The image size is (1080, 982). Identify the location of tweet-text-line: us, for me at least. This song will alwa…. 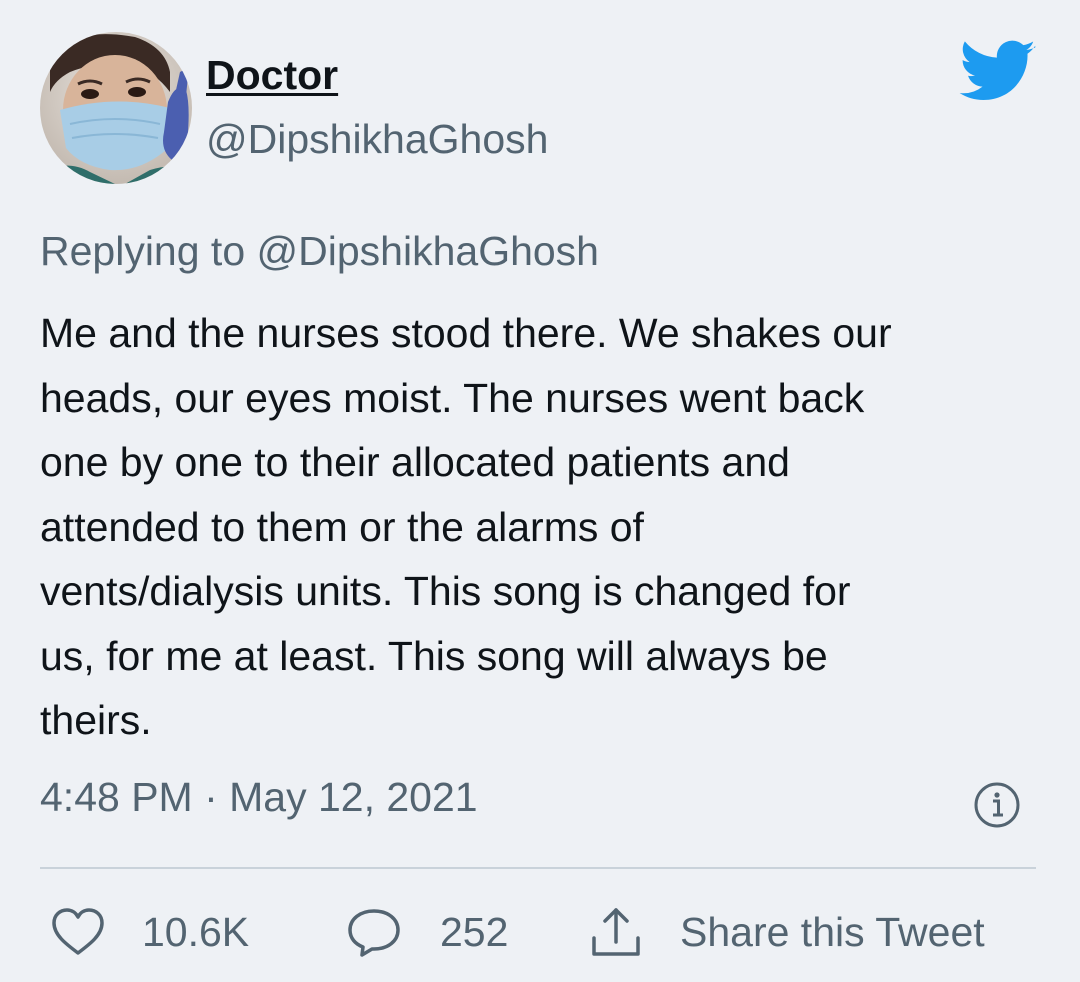
(434, 655).